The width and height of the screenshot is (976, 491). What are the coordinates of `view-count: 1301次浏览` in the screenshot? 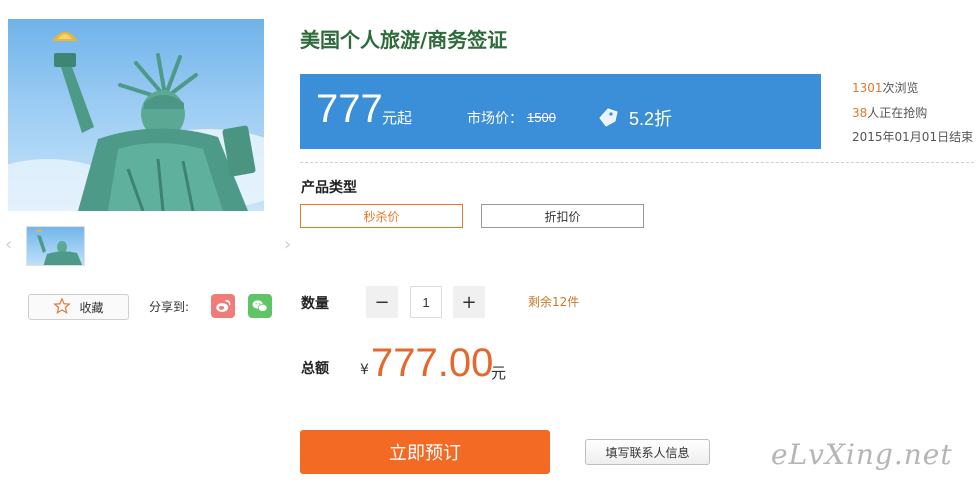 It's located at (885, 88).